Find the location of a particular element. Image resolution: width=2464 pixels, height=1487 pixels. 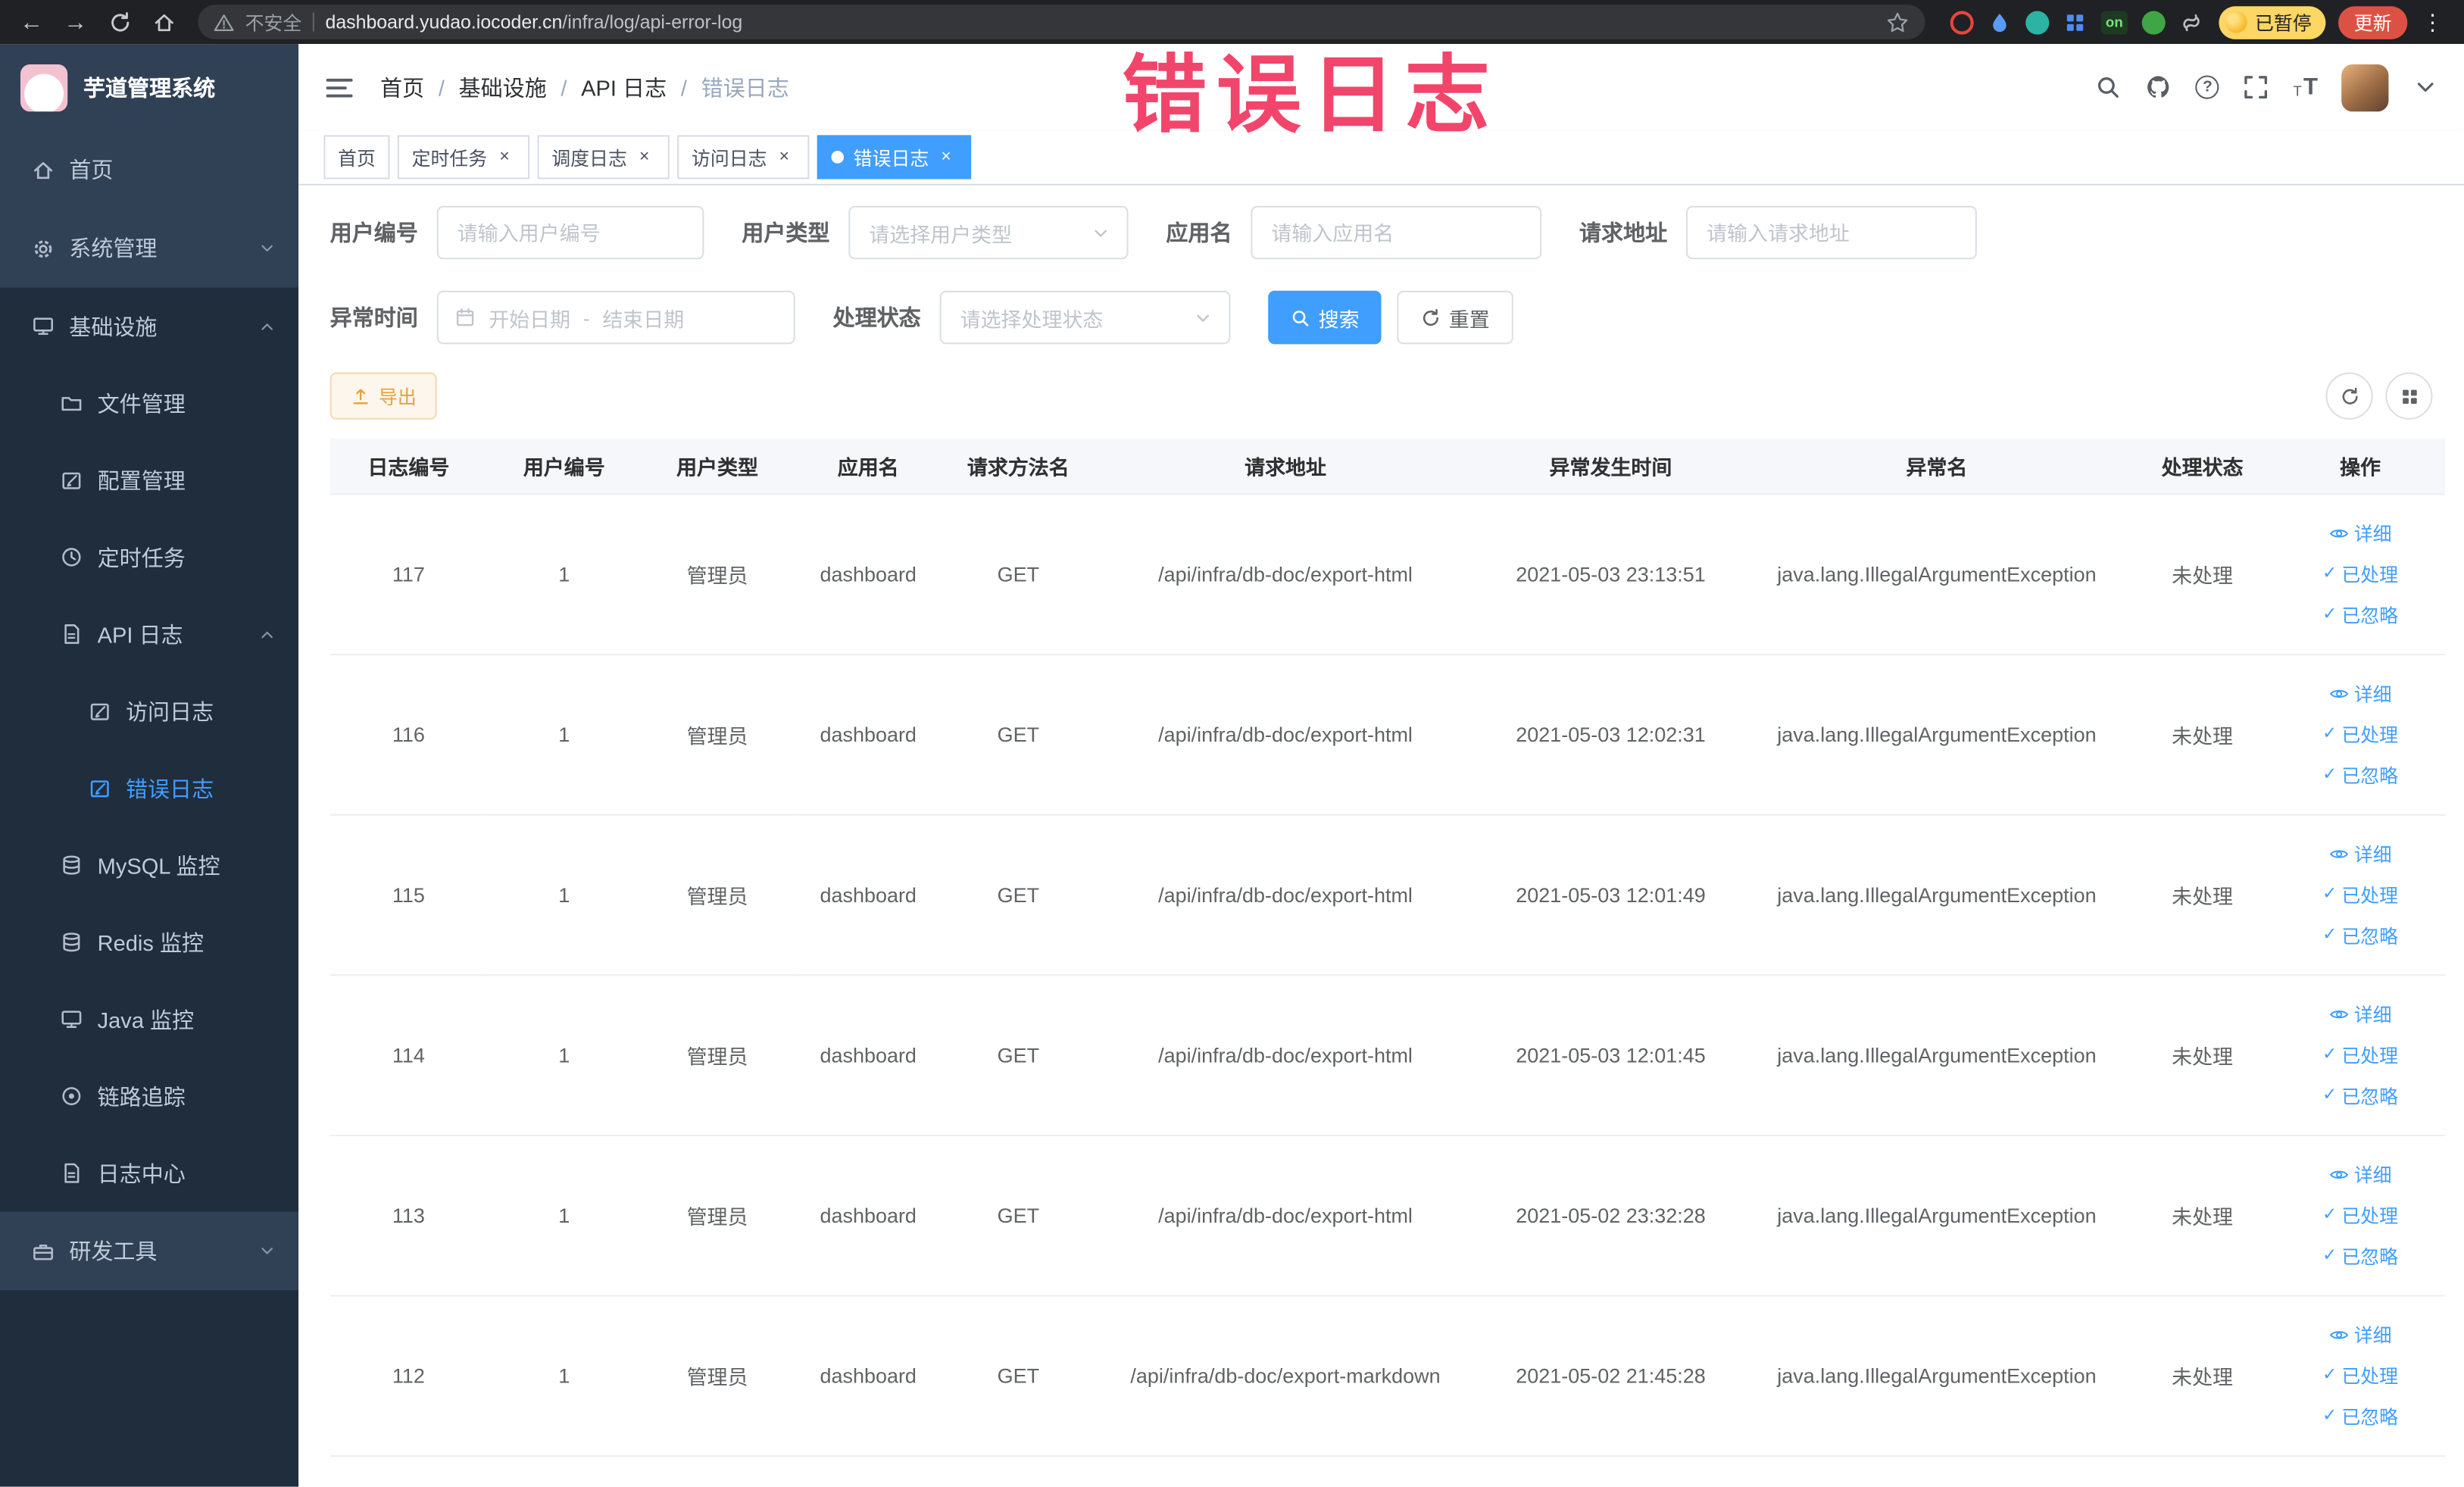

refresh-table-button is located at coordinates (2349, 396).